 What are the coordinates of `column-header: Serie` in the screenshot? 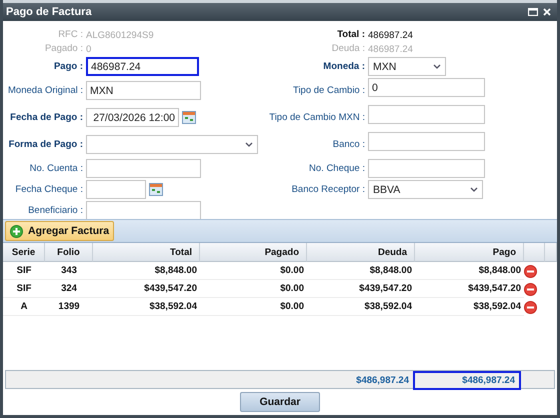 It's located at (24, 252).